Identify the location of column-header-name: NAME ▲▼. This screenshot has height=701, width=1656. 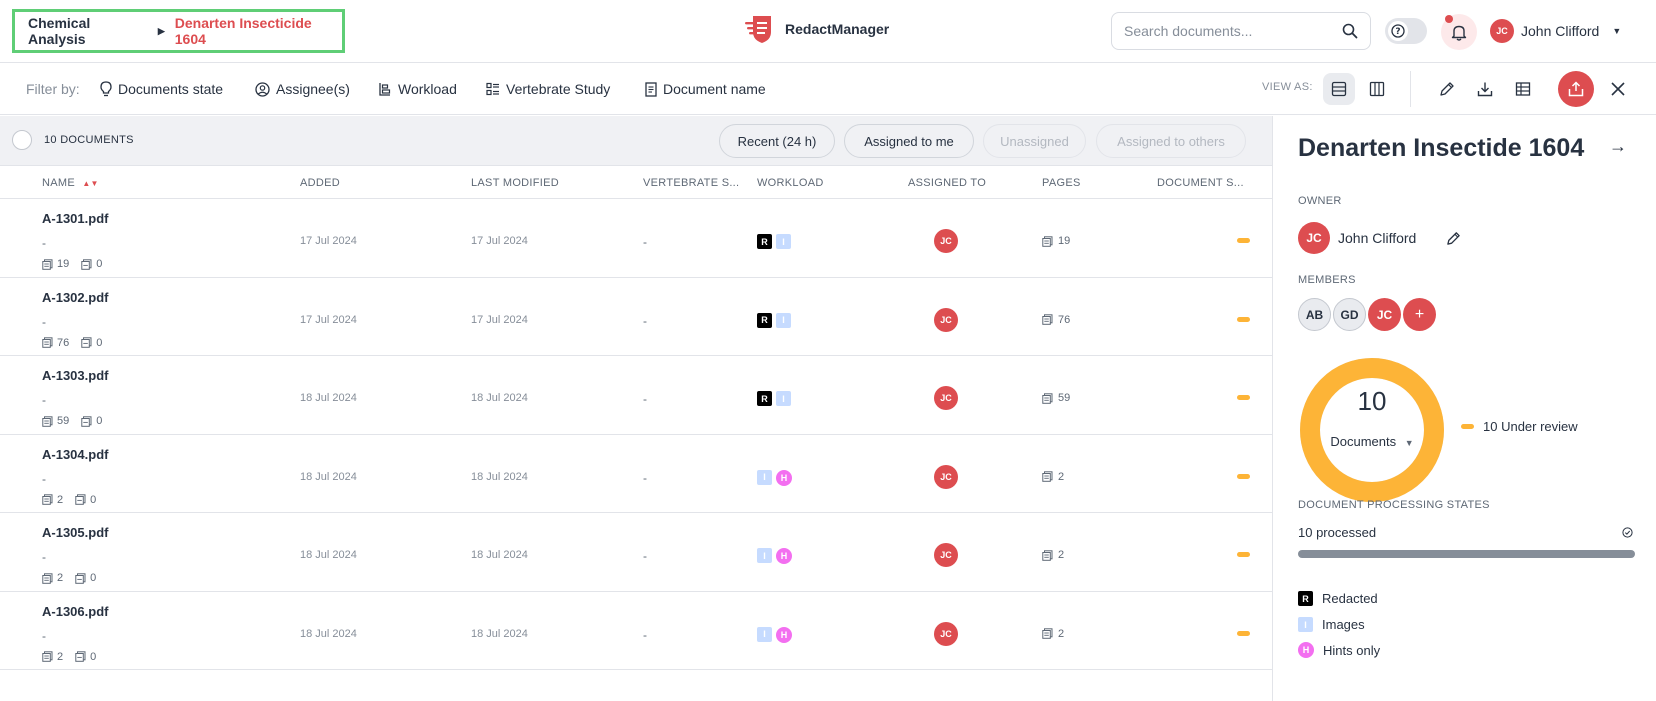
(70, 183).